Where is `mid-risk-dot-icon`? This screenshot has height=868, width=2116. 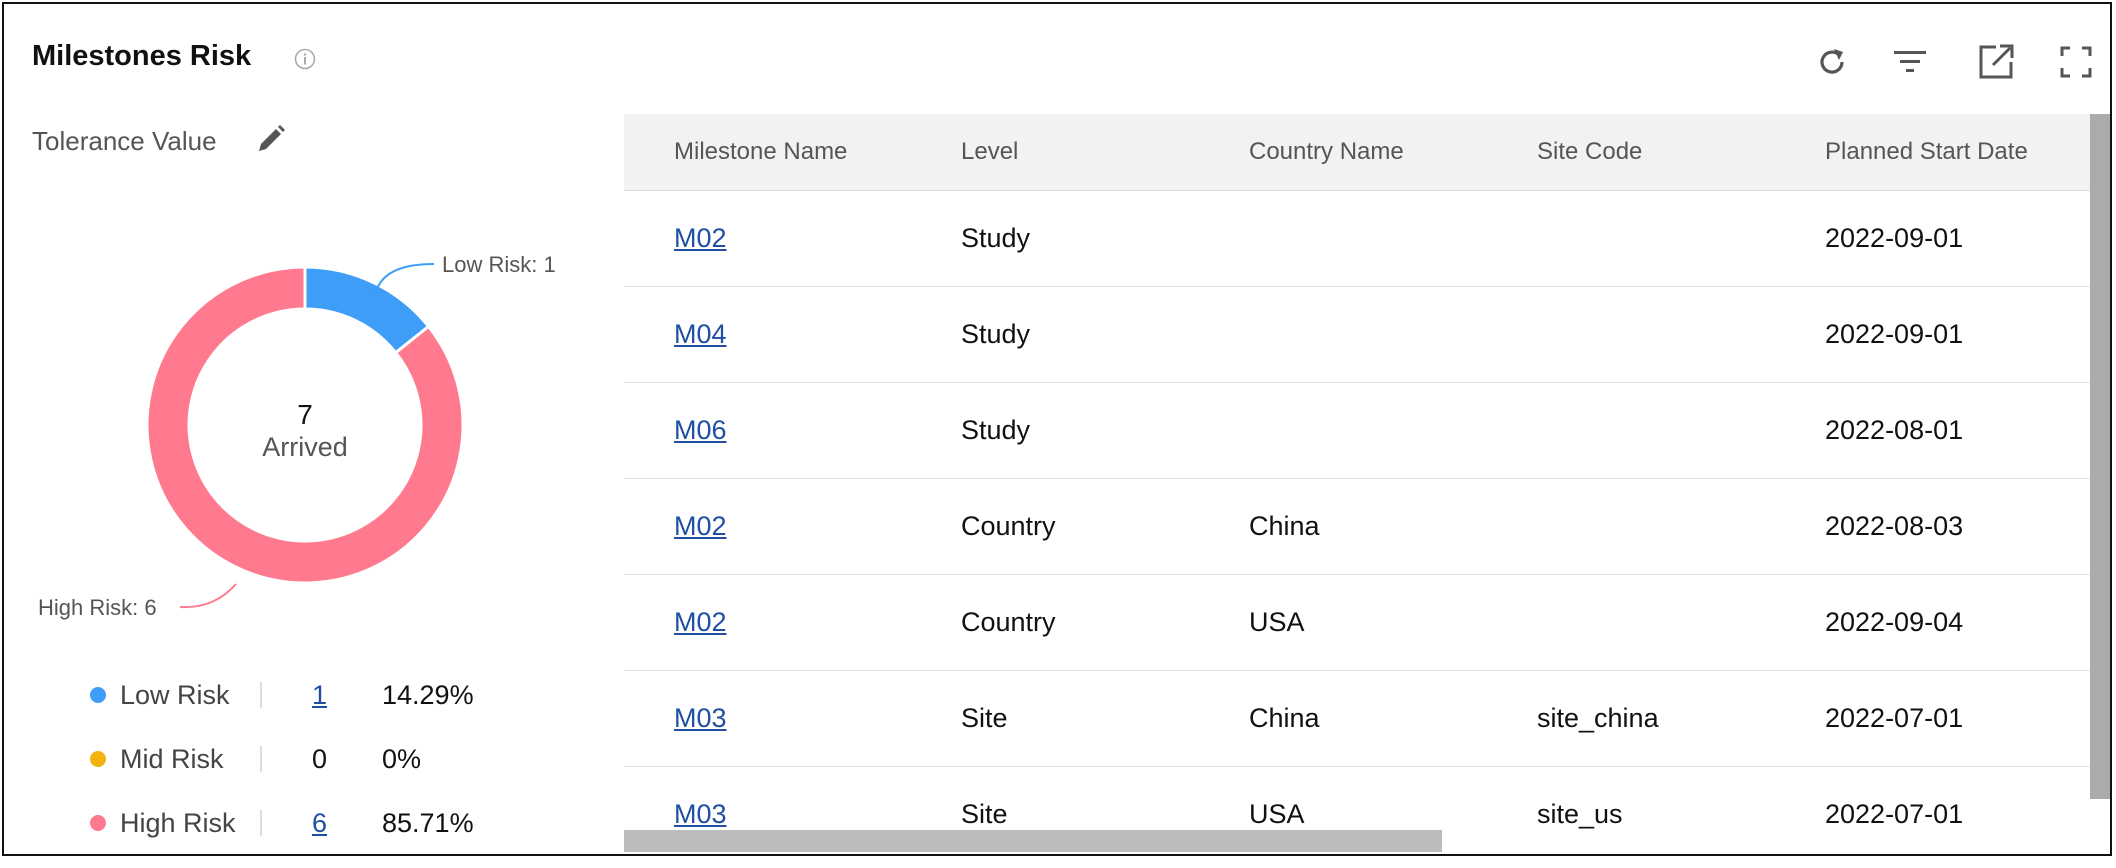 mid-risk-dot-icon is located at coordinates (98, 759).